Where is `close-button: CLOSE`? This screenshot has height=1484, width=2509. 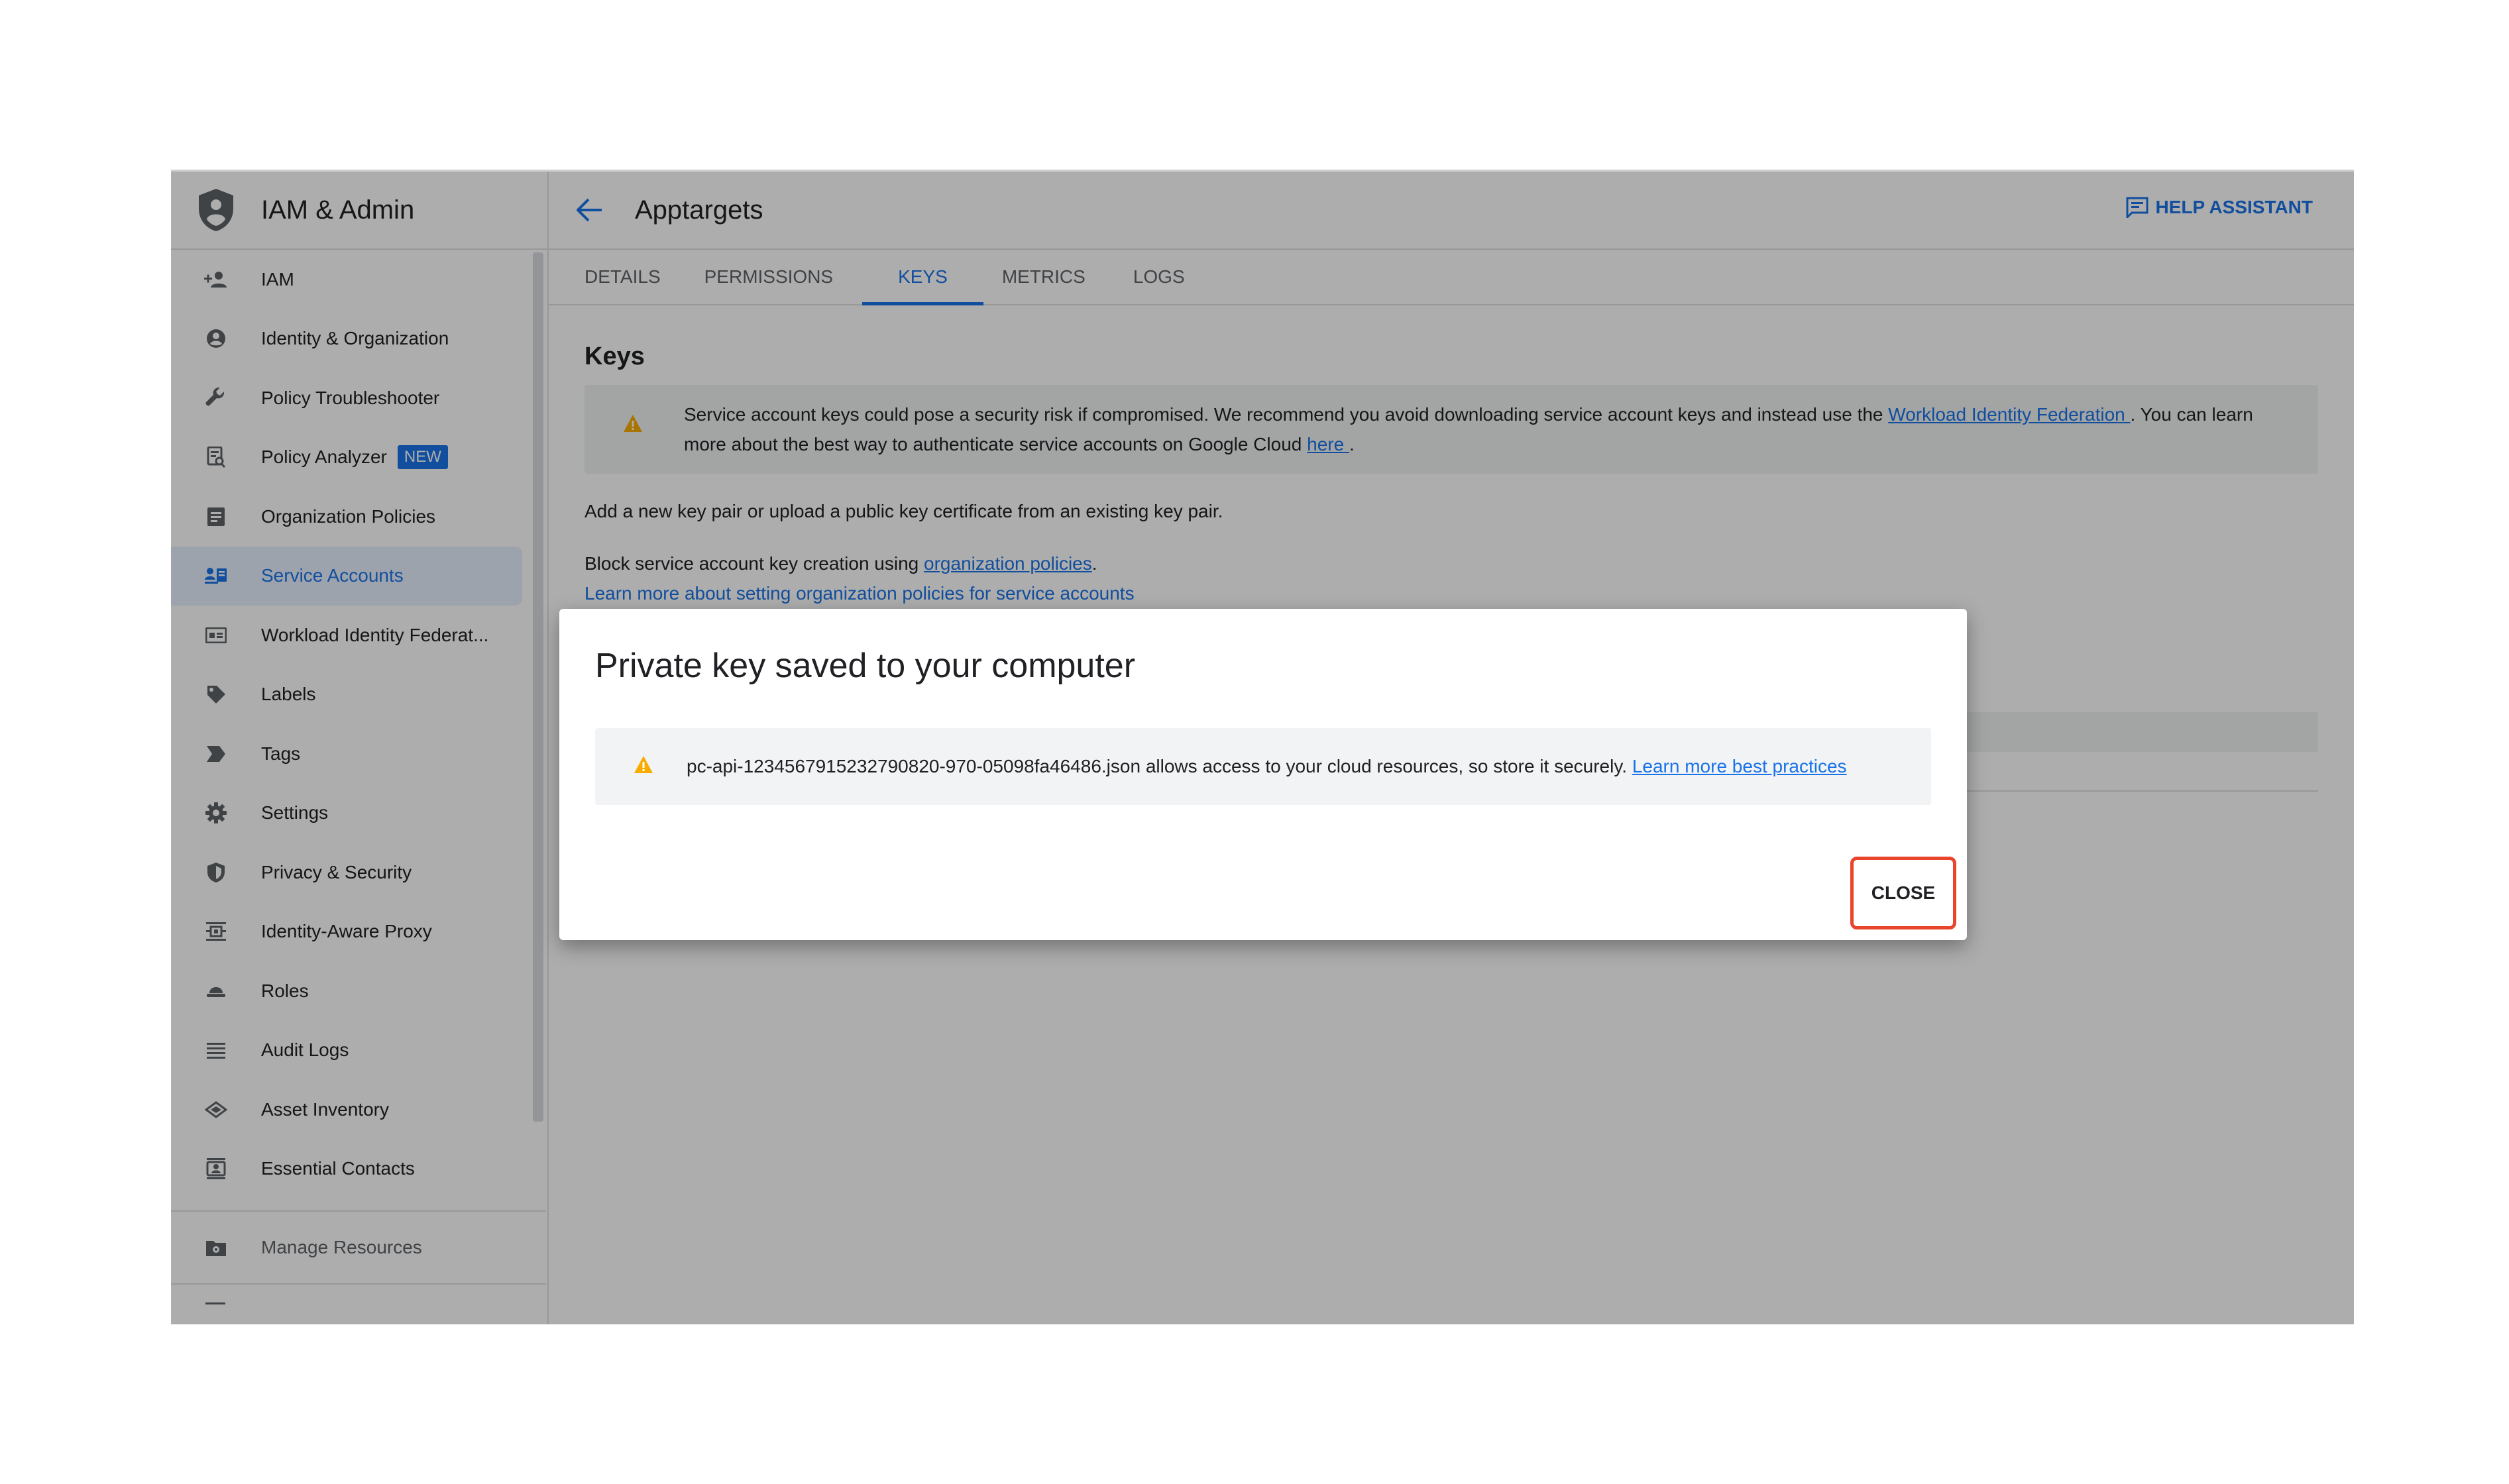
close-button: CLOSE is located at coordinates (1903, 893).